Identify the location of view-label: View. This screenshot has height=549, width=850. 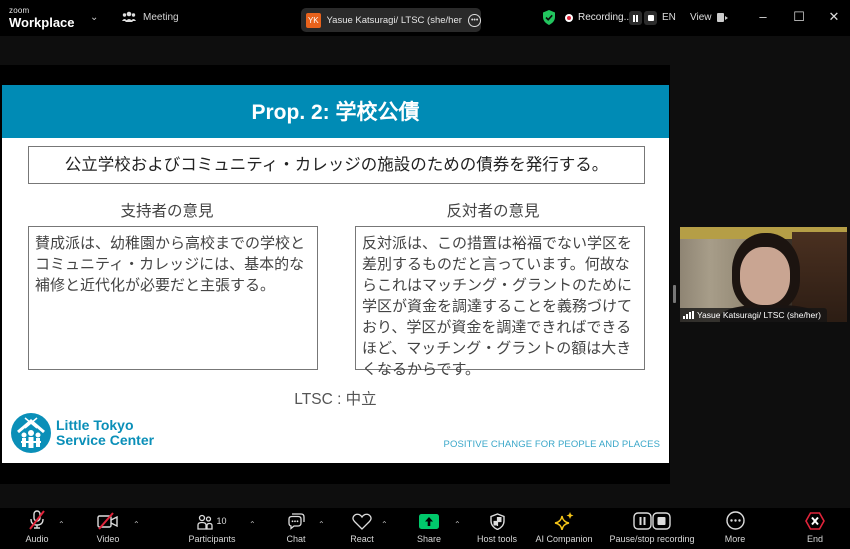
(701, 17).